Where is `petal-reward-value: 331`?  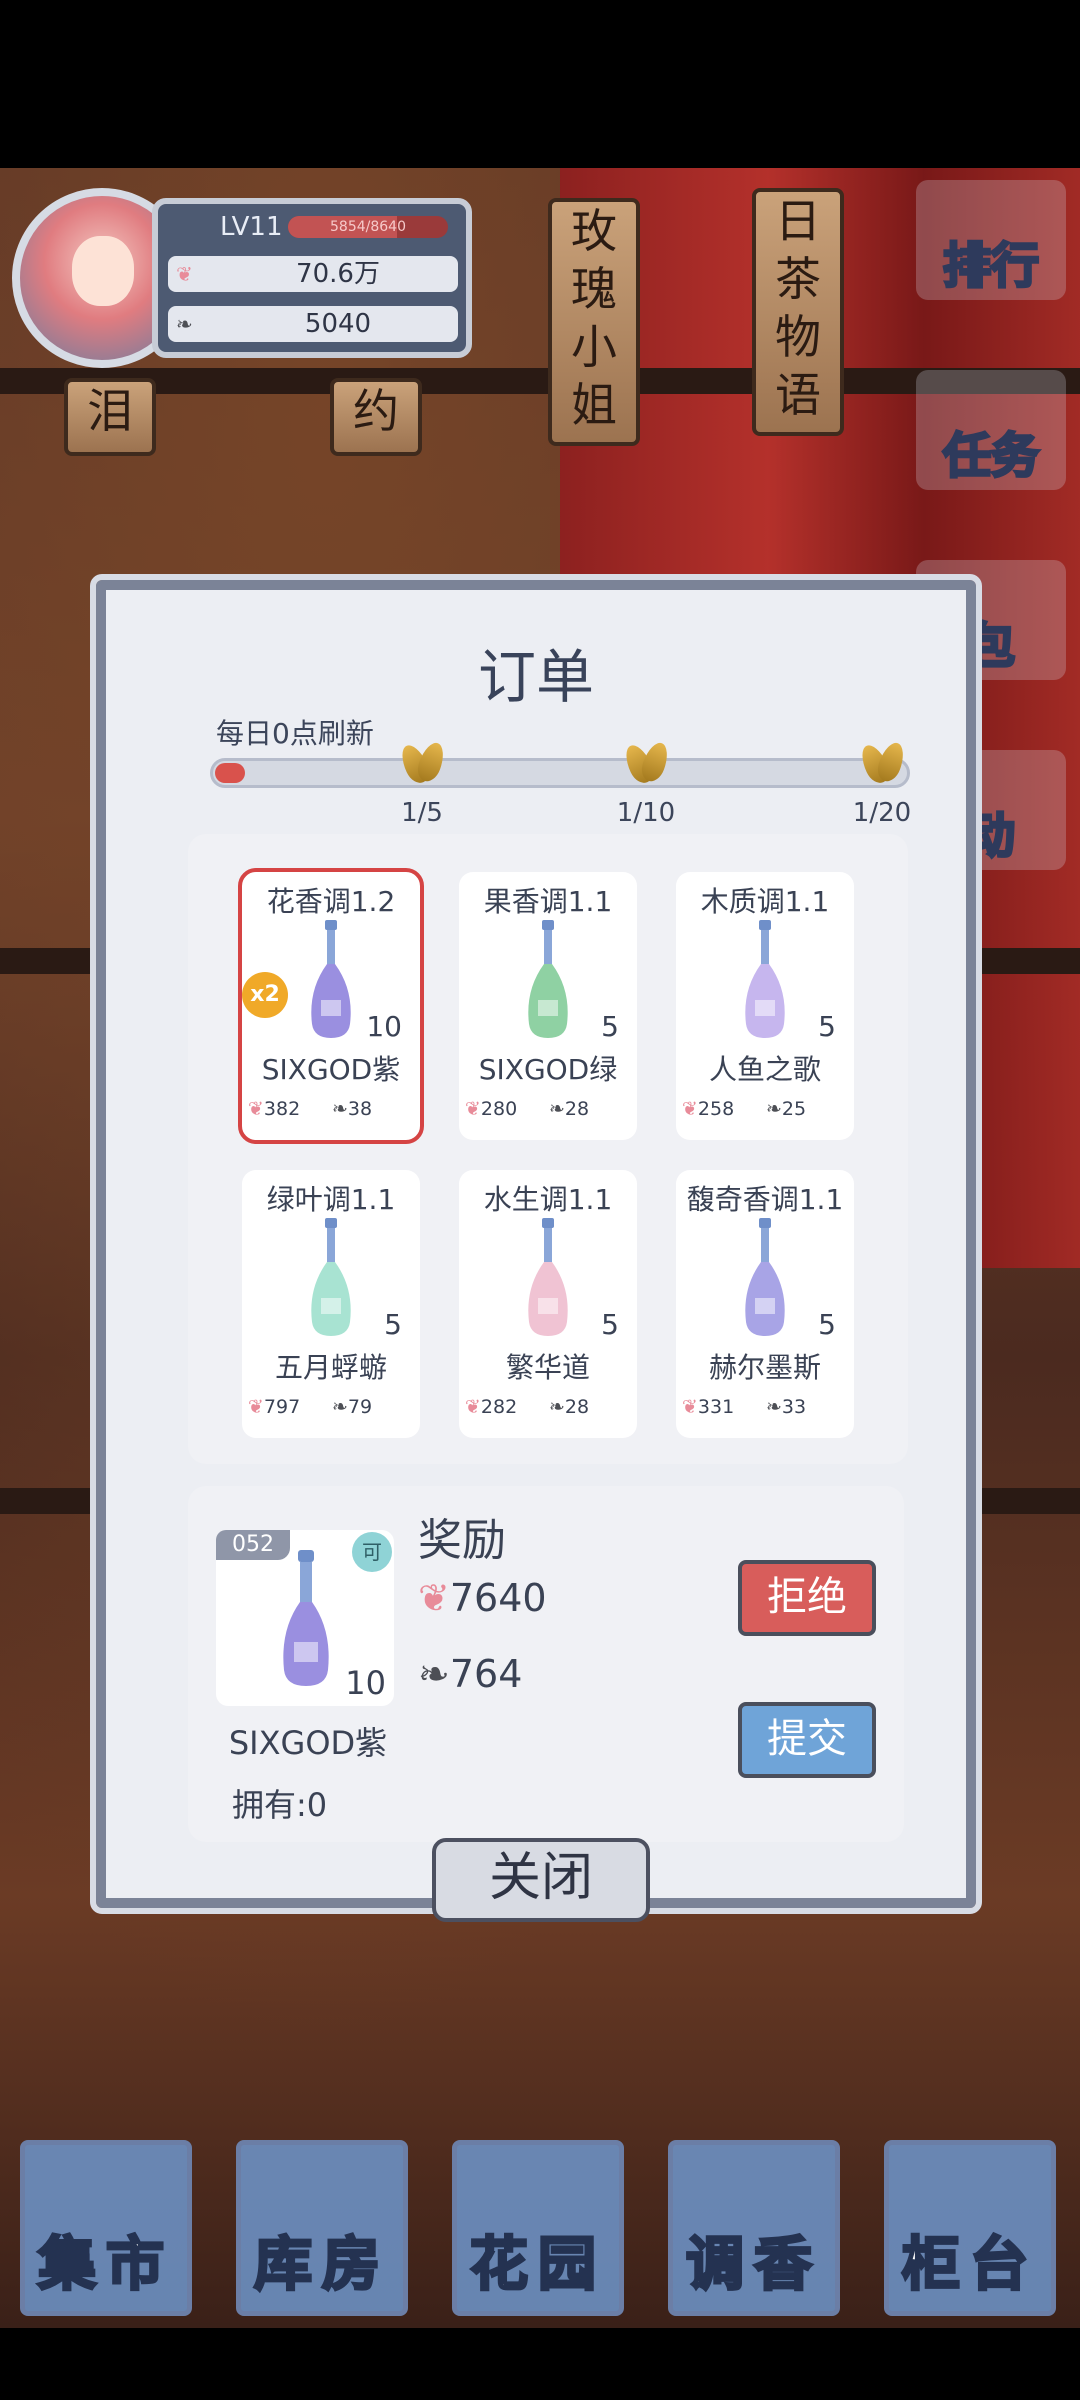 petal-reward-value: 331 is located at coordinates (716, 1407).